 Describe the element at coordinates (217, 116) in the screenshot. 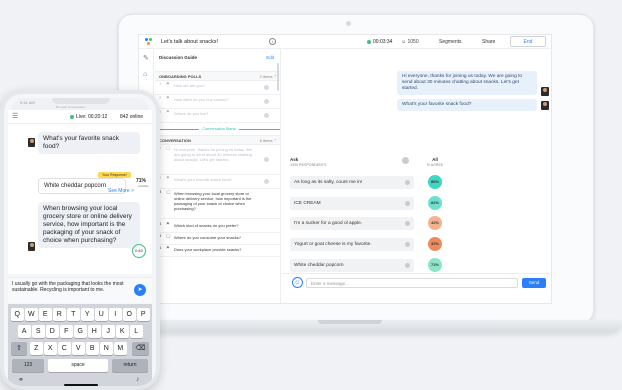

I see `guide-item: 3 ⚑ Where do you live?` at that location.